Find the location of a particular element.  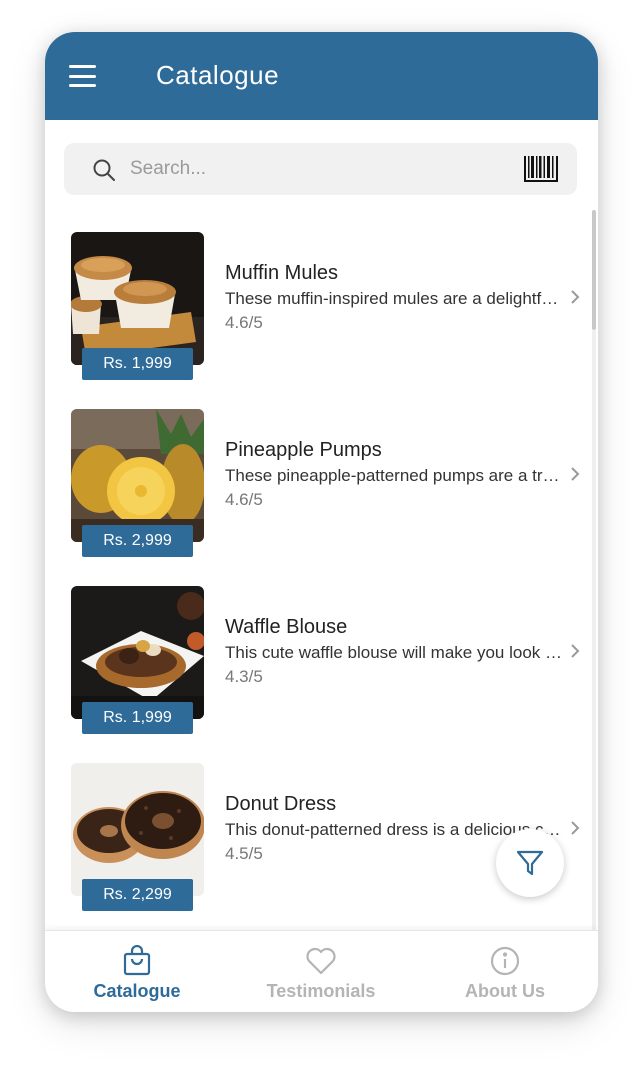

tab-testimonials: Testimonials is located at coordinates (321, 971).